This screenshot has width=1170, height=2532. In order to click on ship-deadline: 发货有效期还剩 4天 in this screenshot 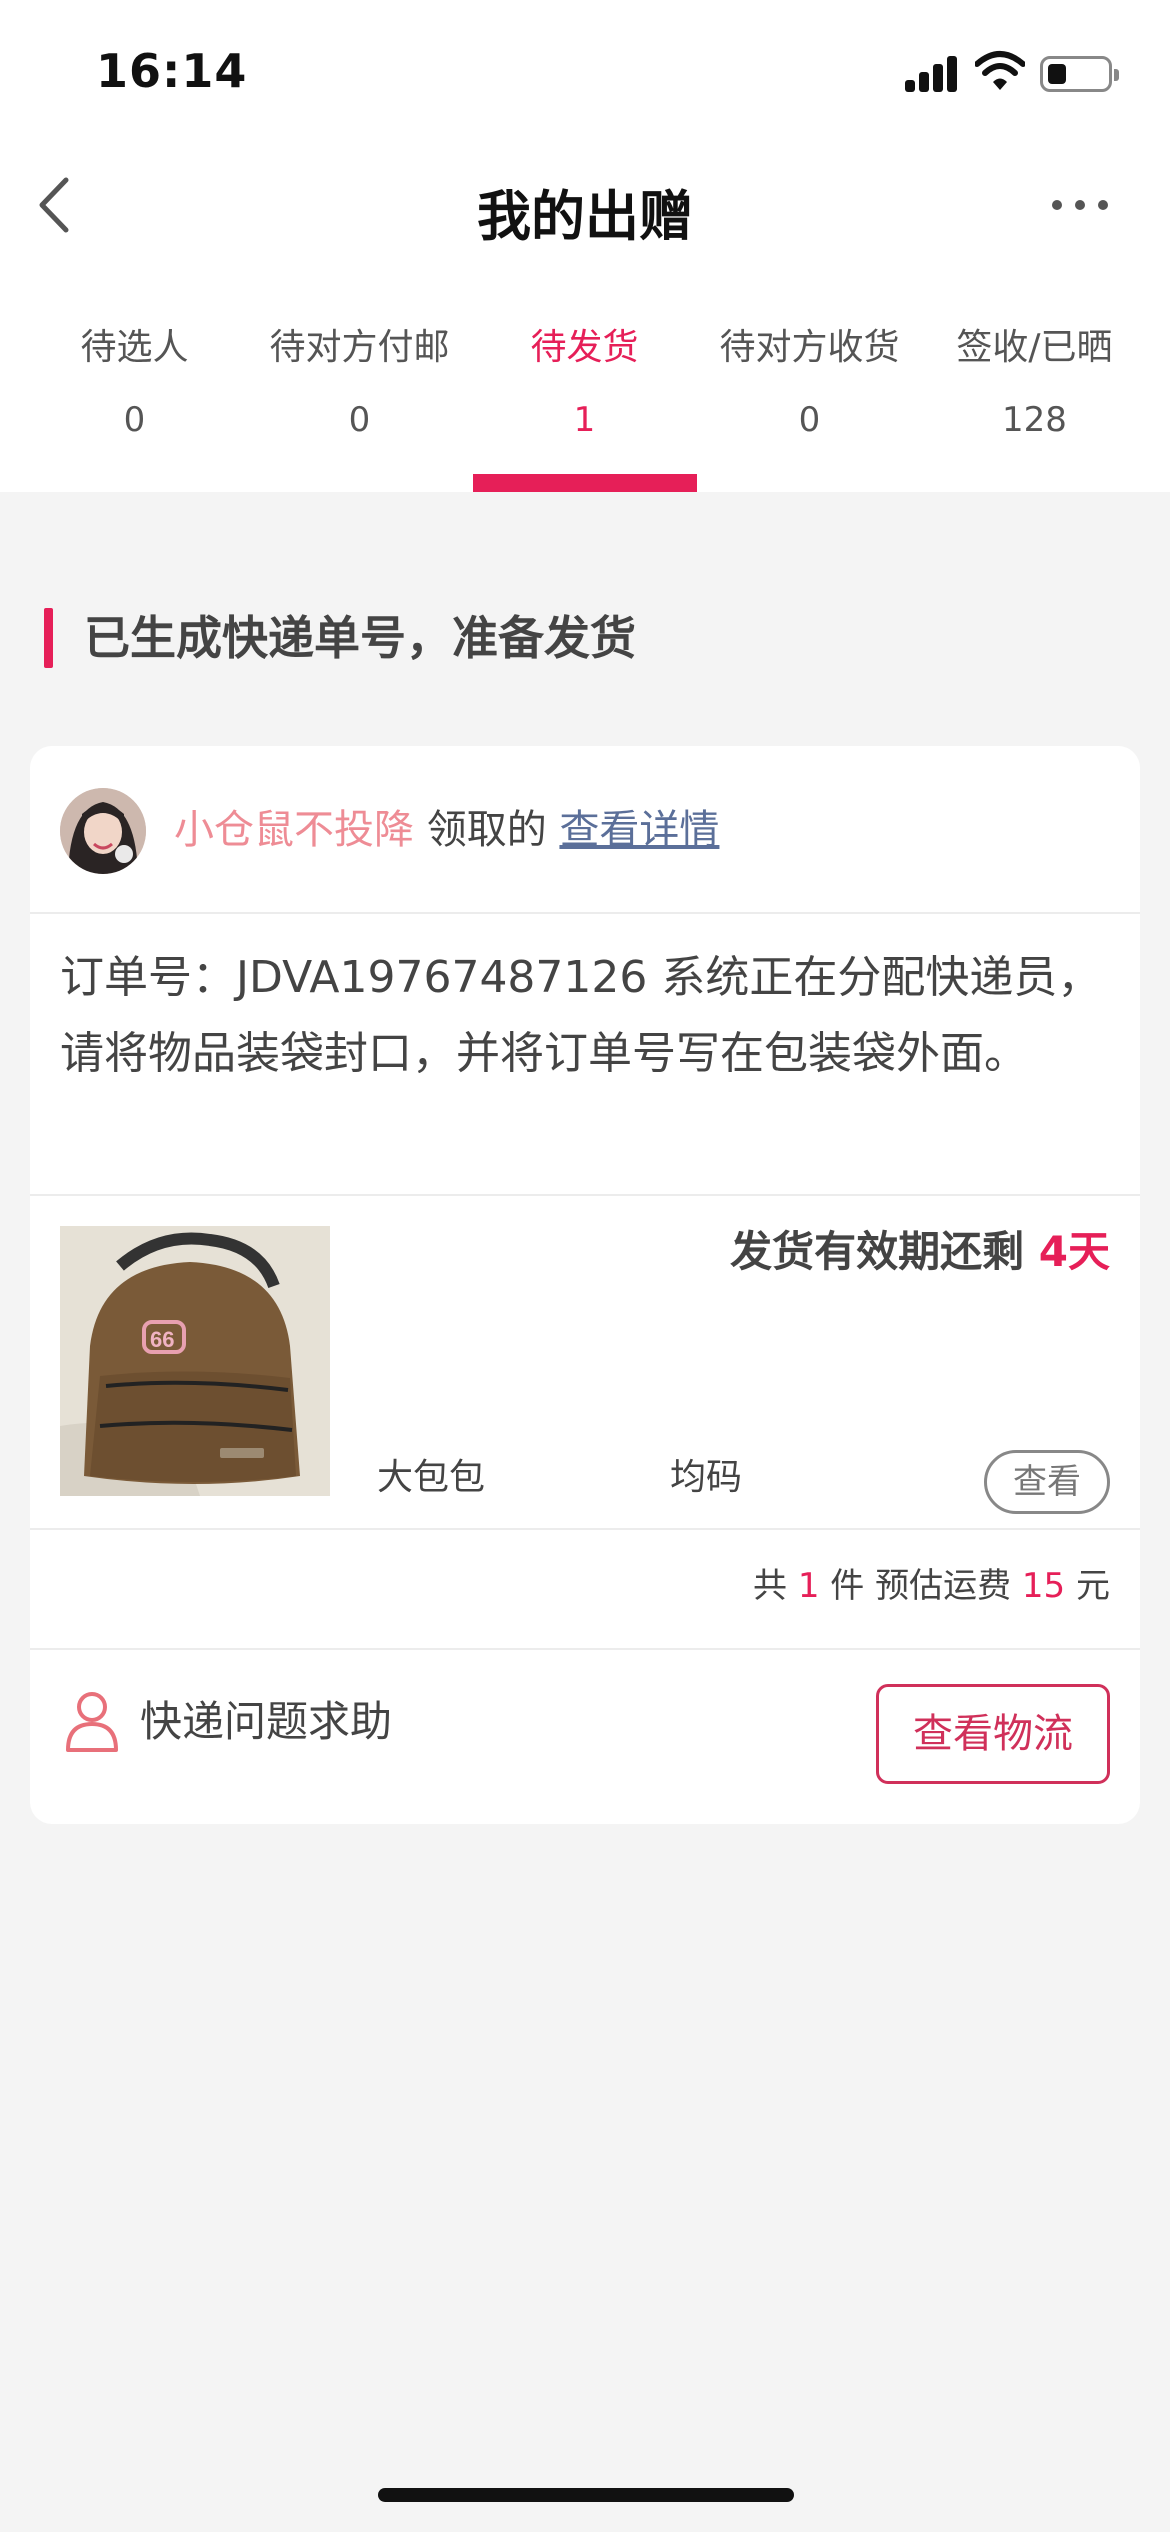, I will do `click(920, 1252)`.